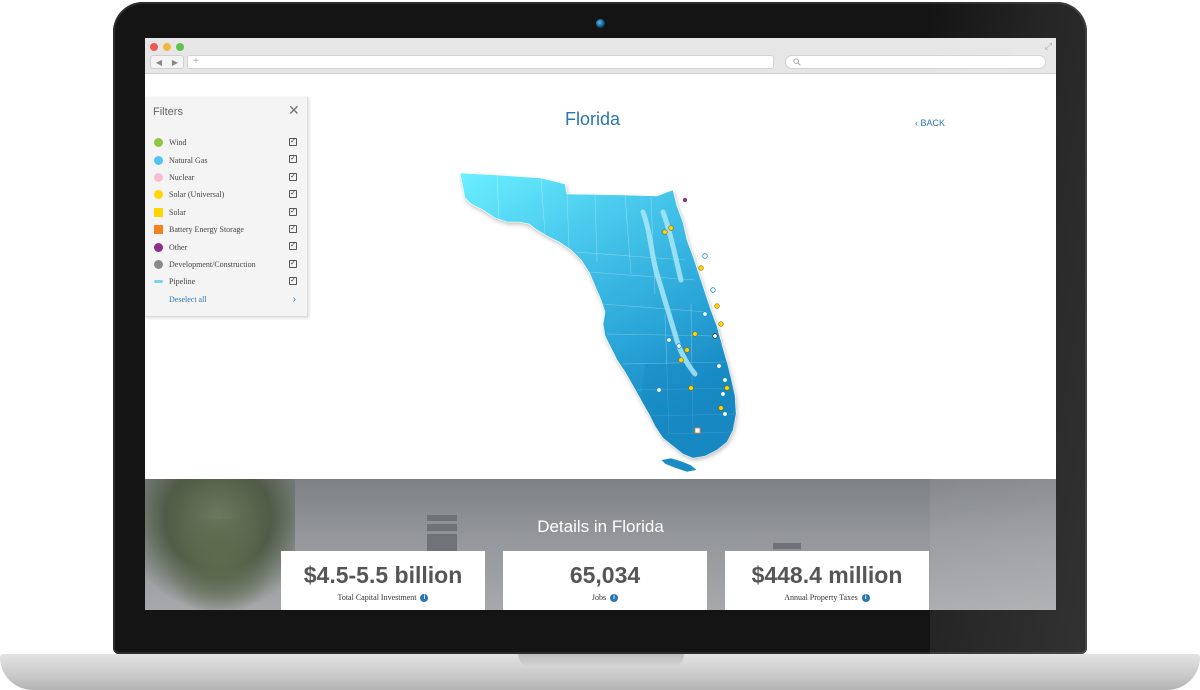 This screenshot has width=1200, height=690. What do you see at coordinates (679, 465) in the screenshot?
I see `florida-keys` at bounding box center [679, 465].